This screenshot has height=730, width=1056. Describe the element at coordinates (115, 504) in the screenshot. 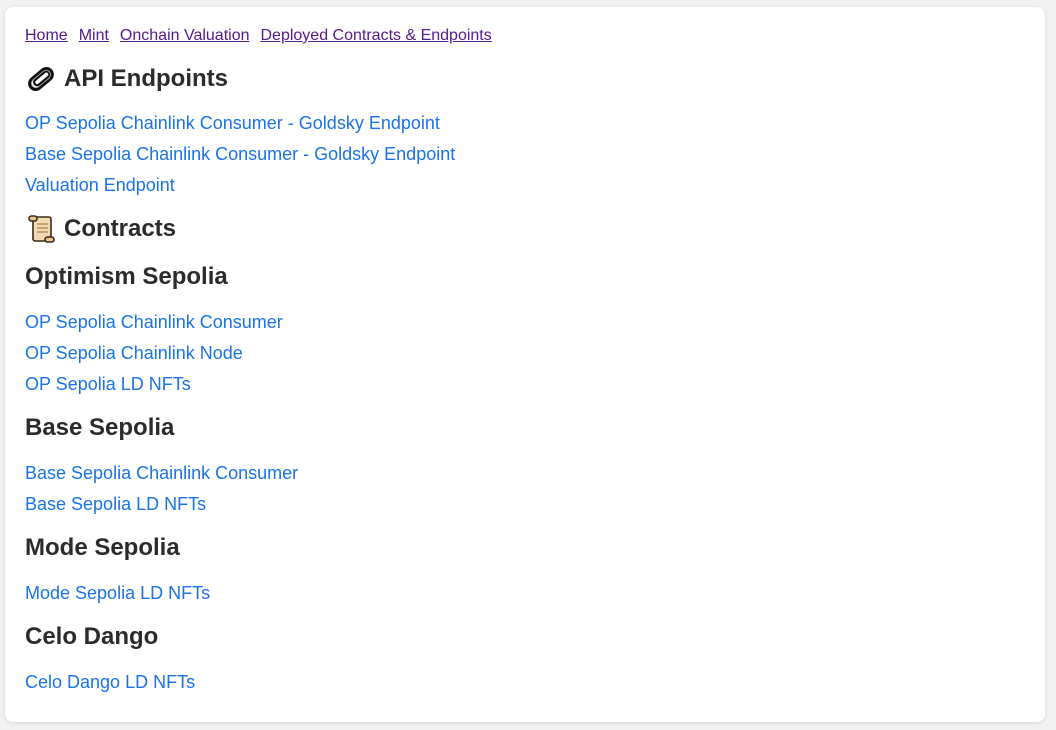

I see `contract-link-base-nfts: Base Sepolia LD NFTs` at that location.